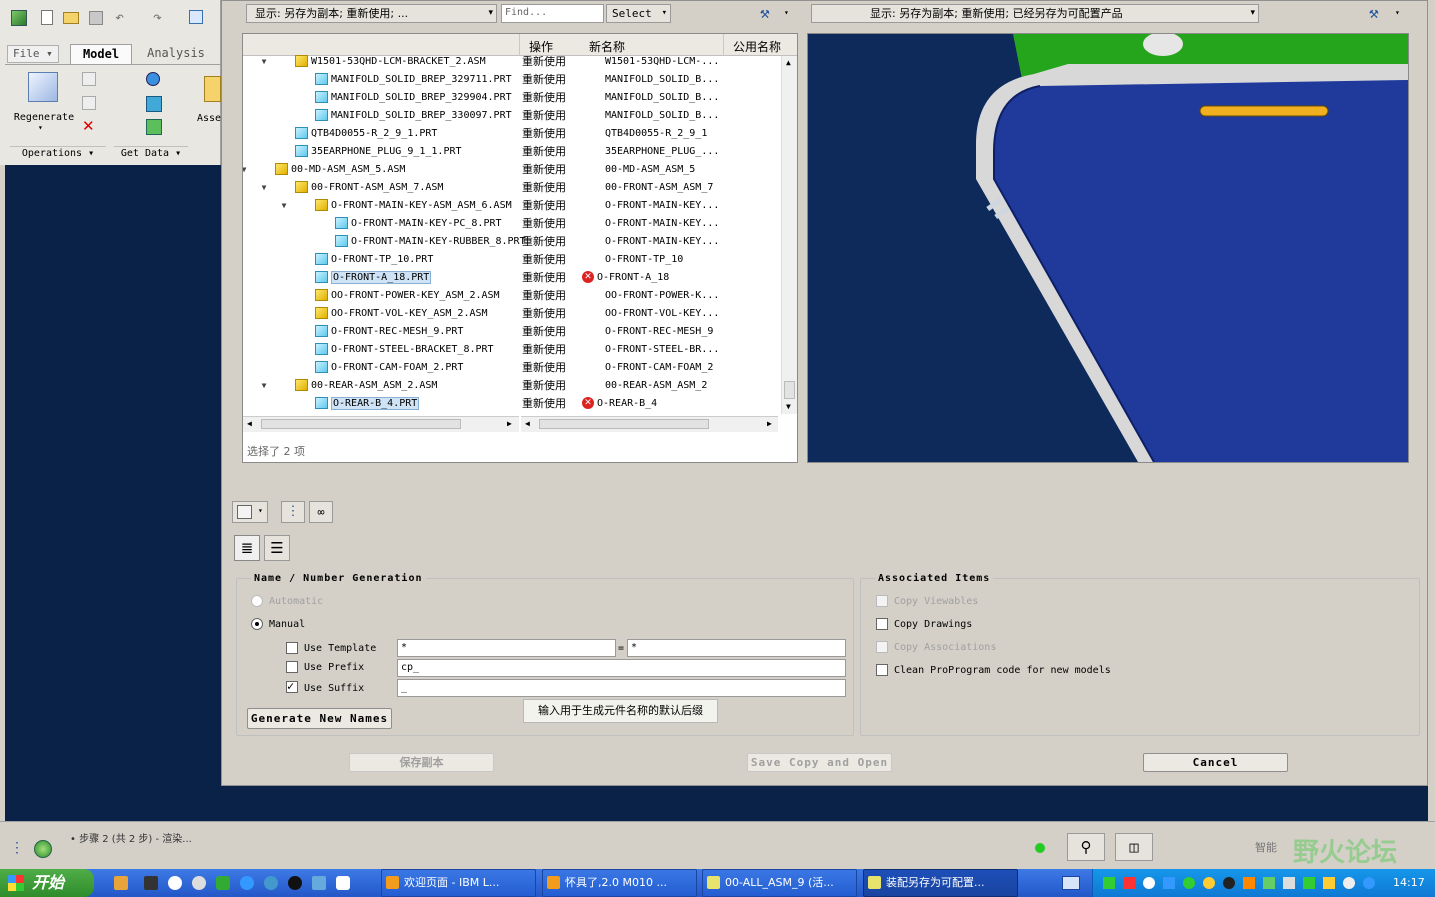 The height and width of the screenshot is (897, 1435). Describe the element at coordinates (153, 79) in the screenshot. I see `user-defined-feature-icon` at that location.